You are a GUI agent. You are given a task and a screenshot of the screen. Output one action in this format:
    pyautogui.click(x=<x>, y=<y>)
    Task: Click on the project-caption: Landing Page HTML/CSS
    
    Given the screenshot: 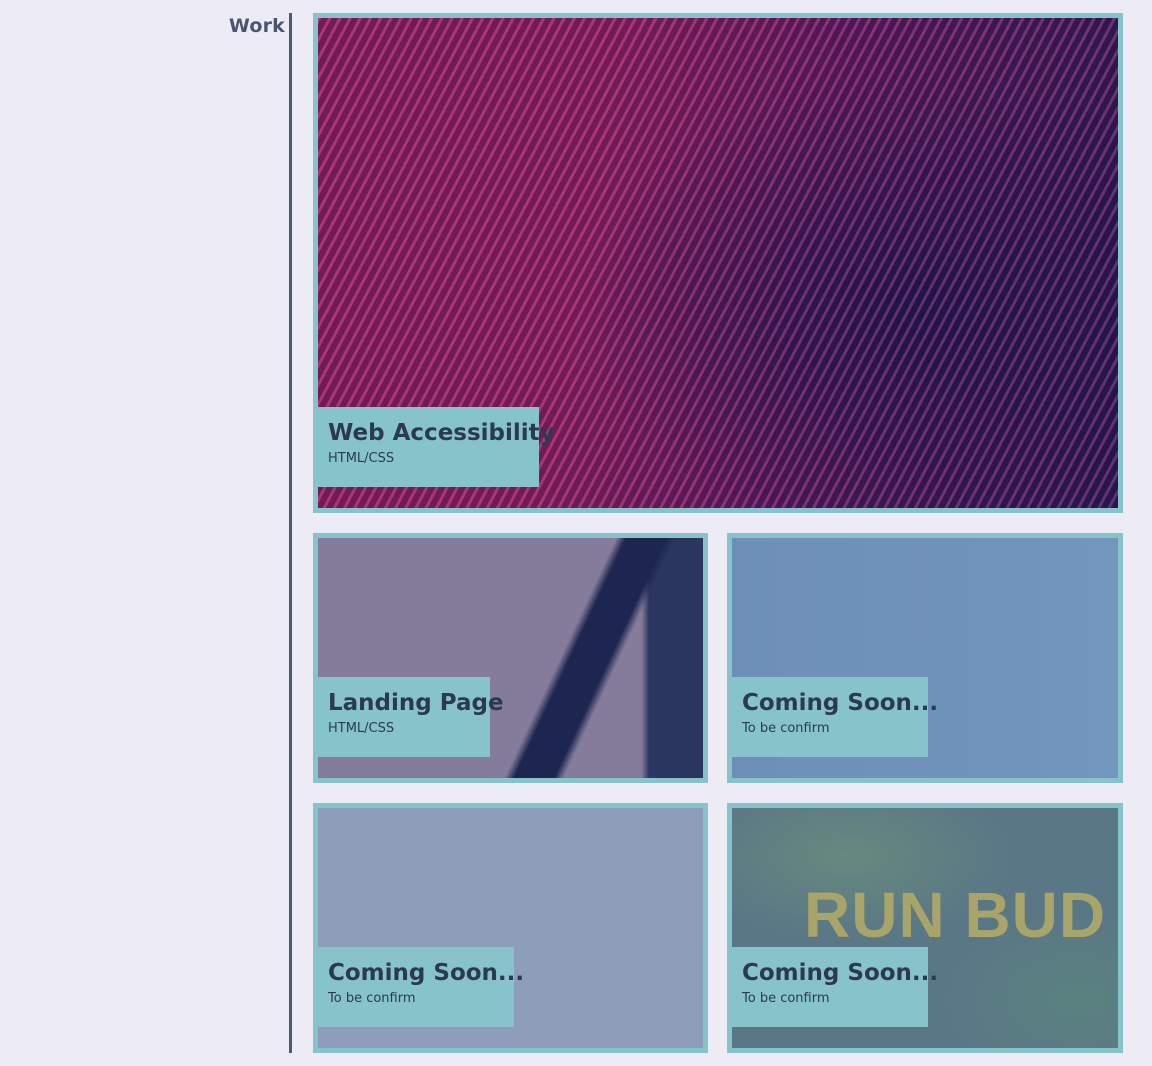 What is the action you would take?
    pyautogui.click(x=411, y=717)
    